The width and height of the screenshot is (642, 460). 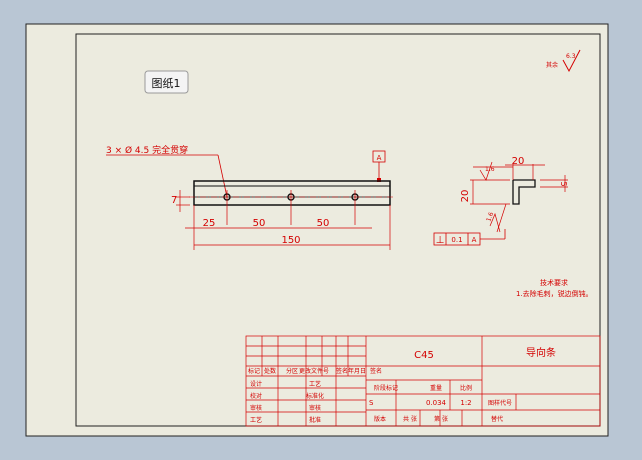 What do you see at coordinates (490, 169) in the screenshot?
I see `roughness-1: 1.6` at bounding box center [490, 169].